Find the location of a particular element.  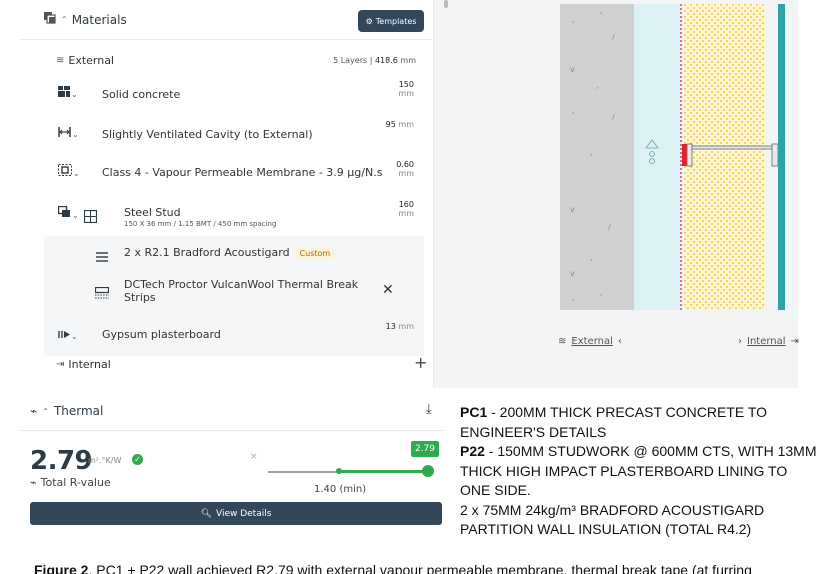

external-row: ≋ External 5 Layers | 418.6 mm is located at coordinates (236, 60).